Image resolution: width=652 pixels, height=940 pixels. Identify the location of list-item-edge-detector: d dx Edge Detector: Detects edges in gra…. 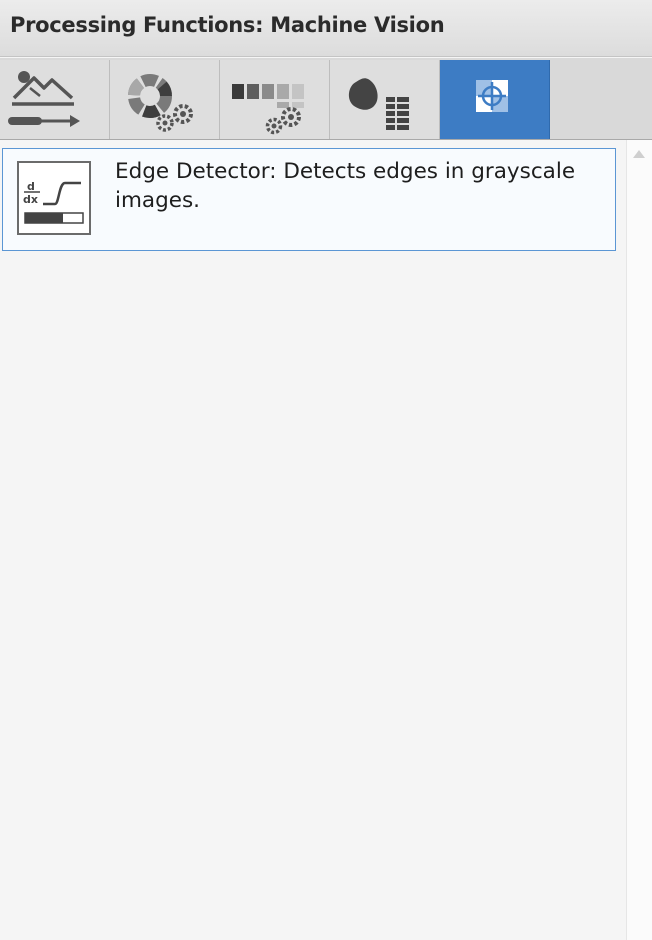
(309, 199).